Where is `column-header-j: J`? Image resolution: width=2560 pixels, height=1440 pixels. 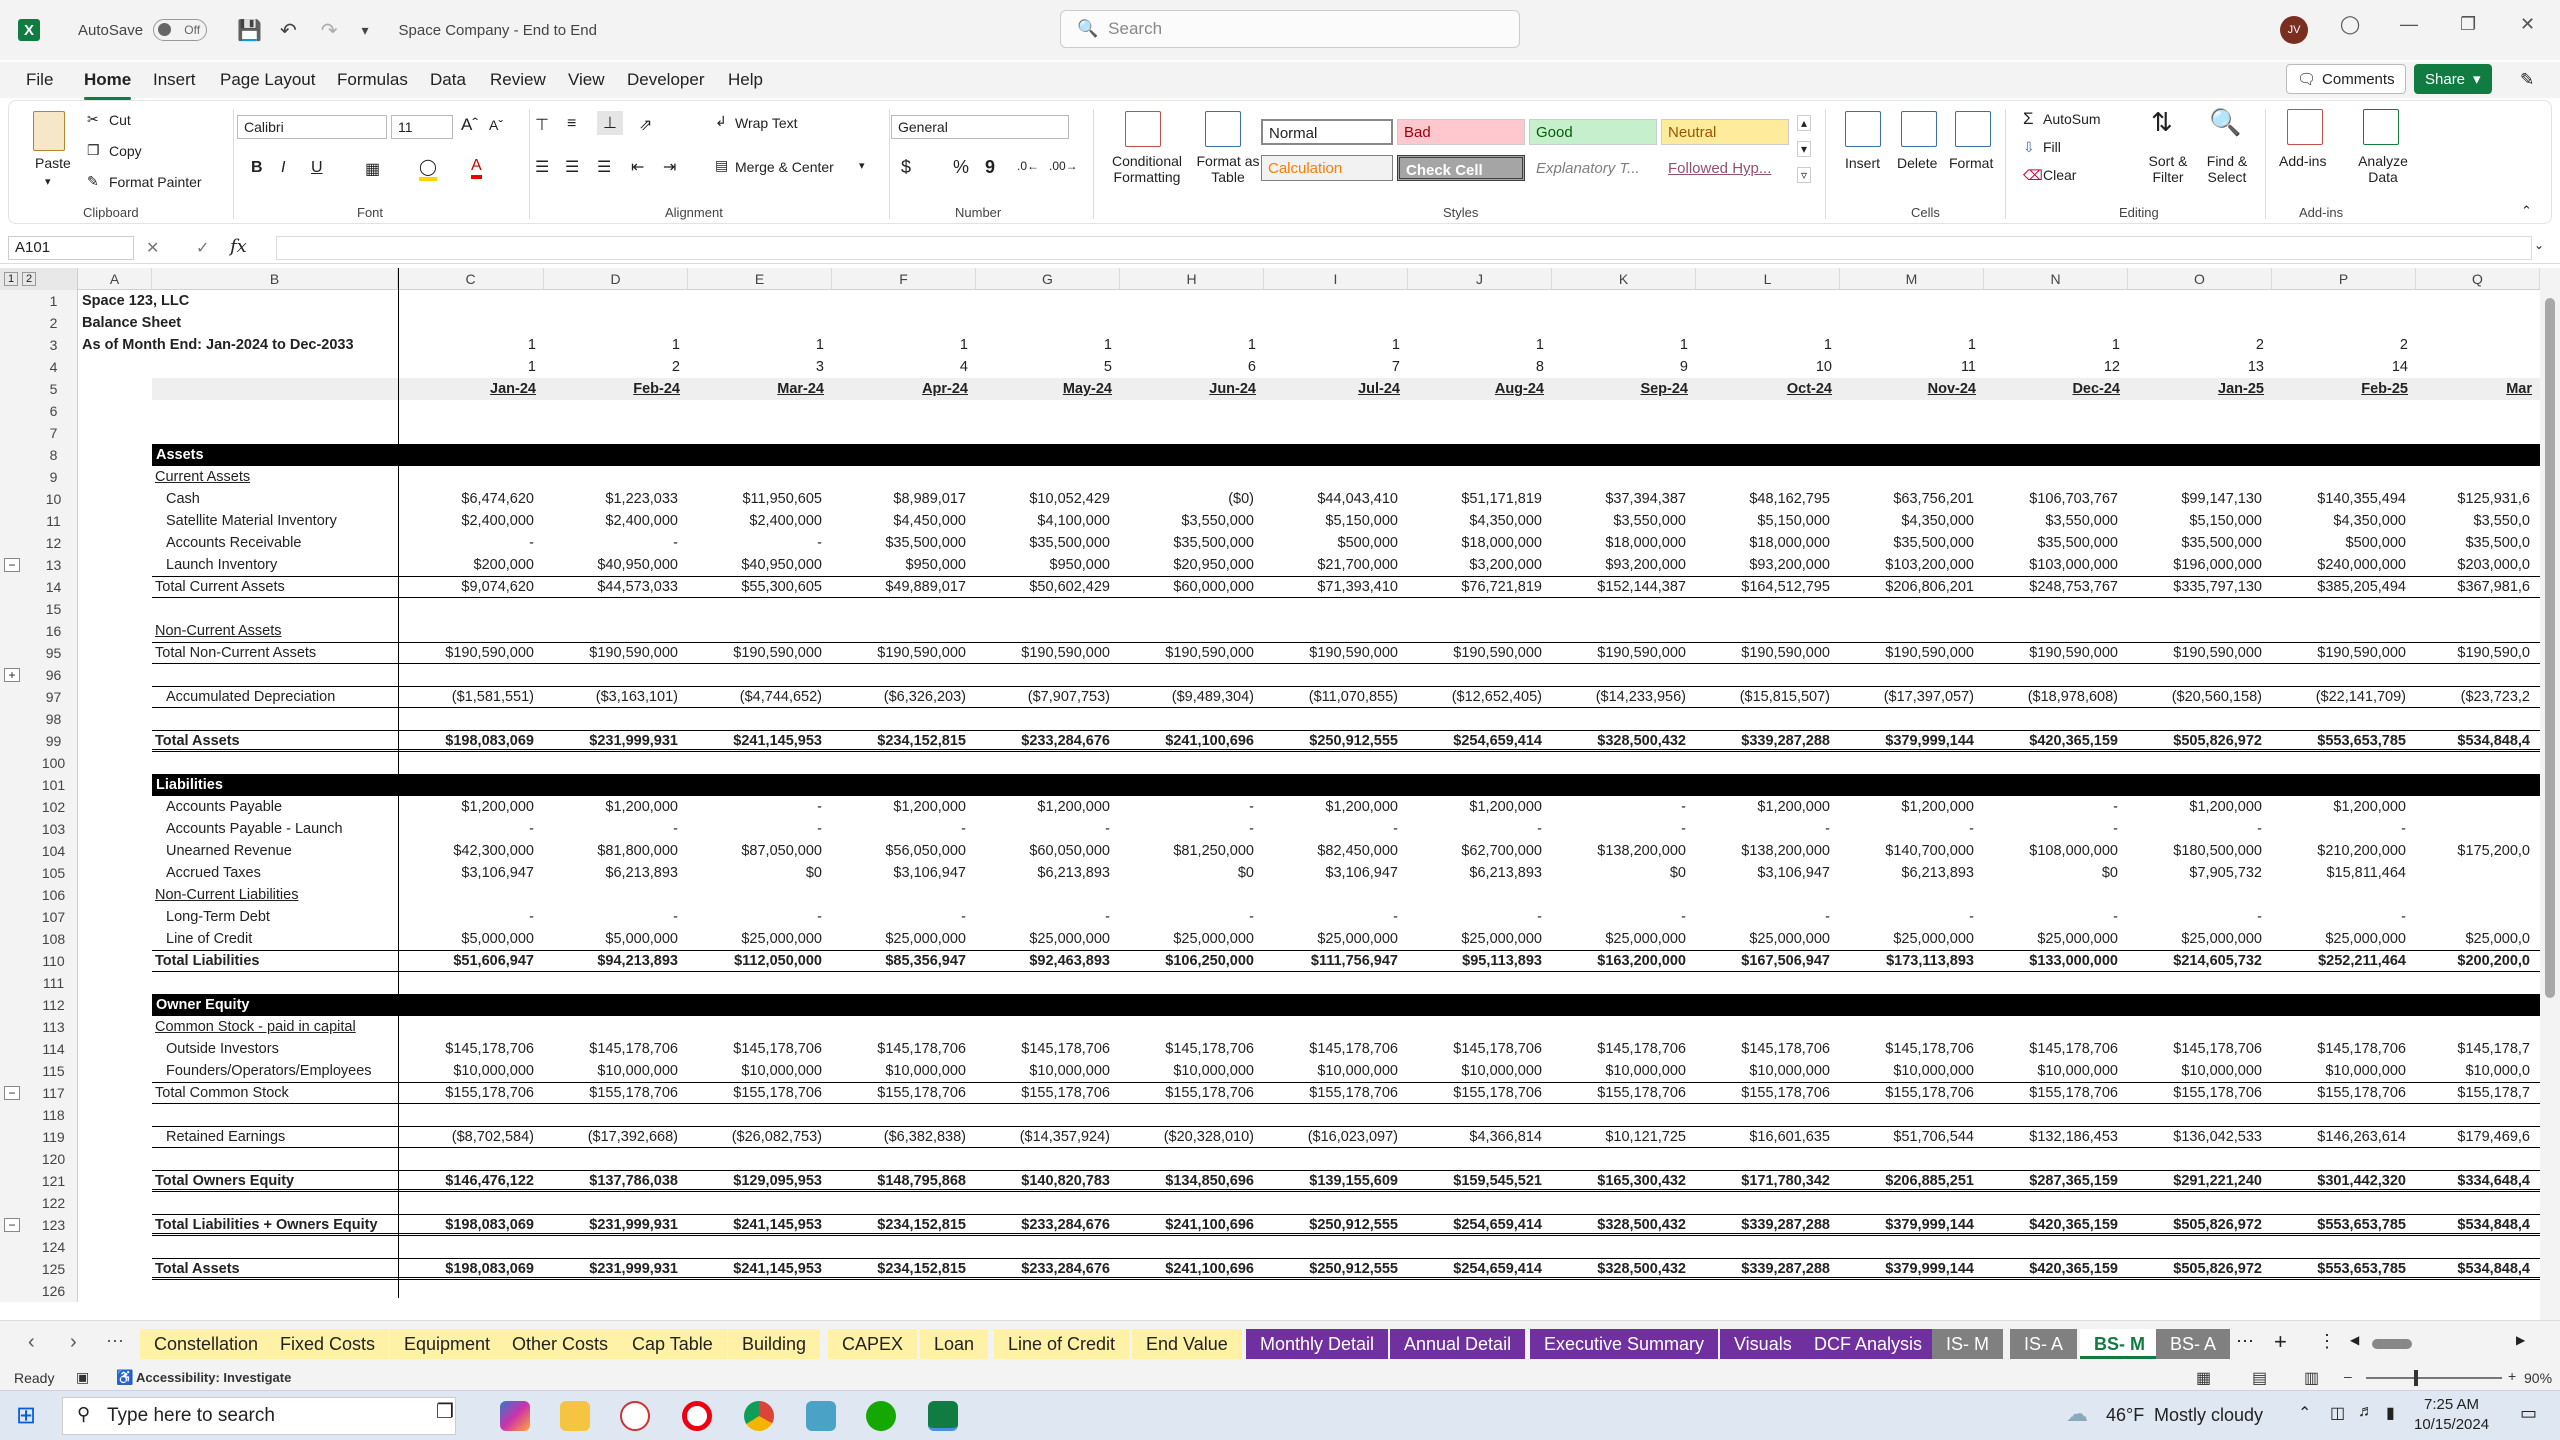 column-header-j: J is located at coordinates (1480, 279).